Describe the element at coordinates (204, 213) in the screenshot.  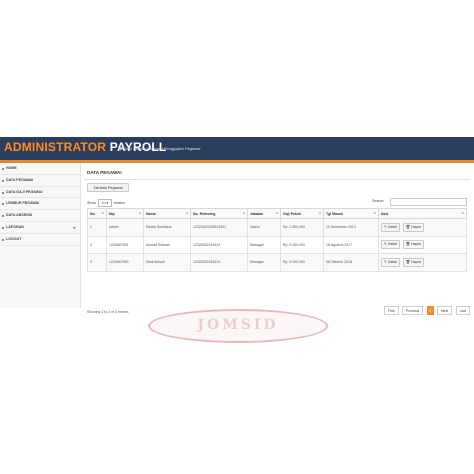
I see `col-header-label: No. Rekening` at that location.